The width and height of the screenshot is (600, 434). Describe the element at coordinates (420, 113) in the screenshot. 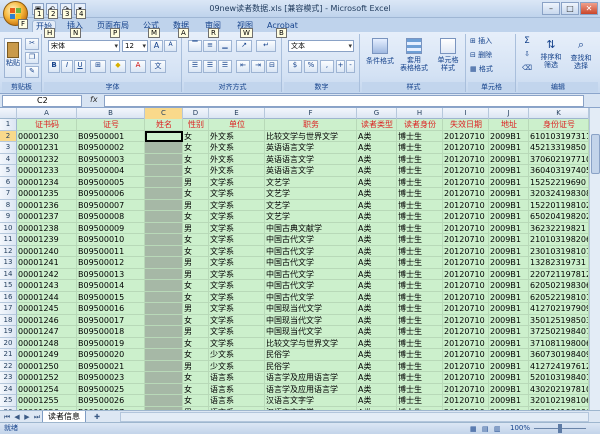

I see `column-header-H: H` at that location.